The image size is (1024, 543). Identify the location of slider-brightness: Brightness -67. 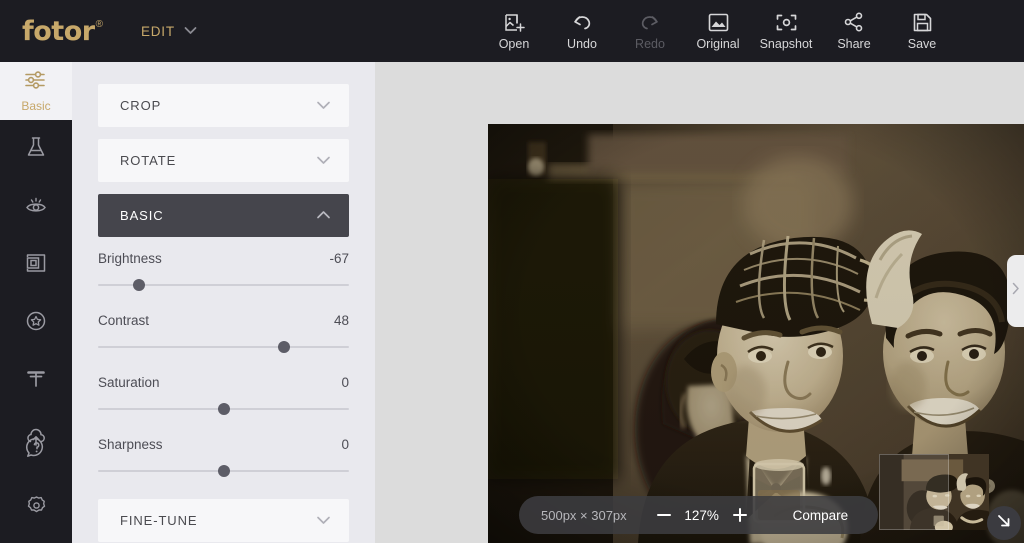
(223, 271).